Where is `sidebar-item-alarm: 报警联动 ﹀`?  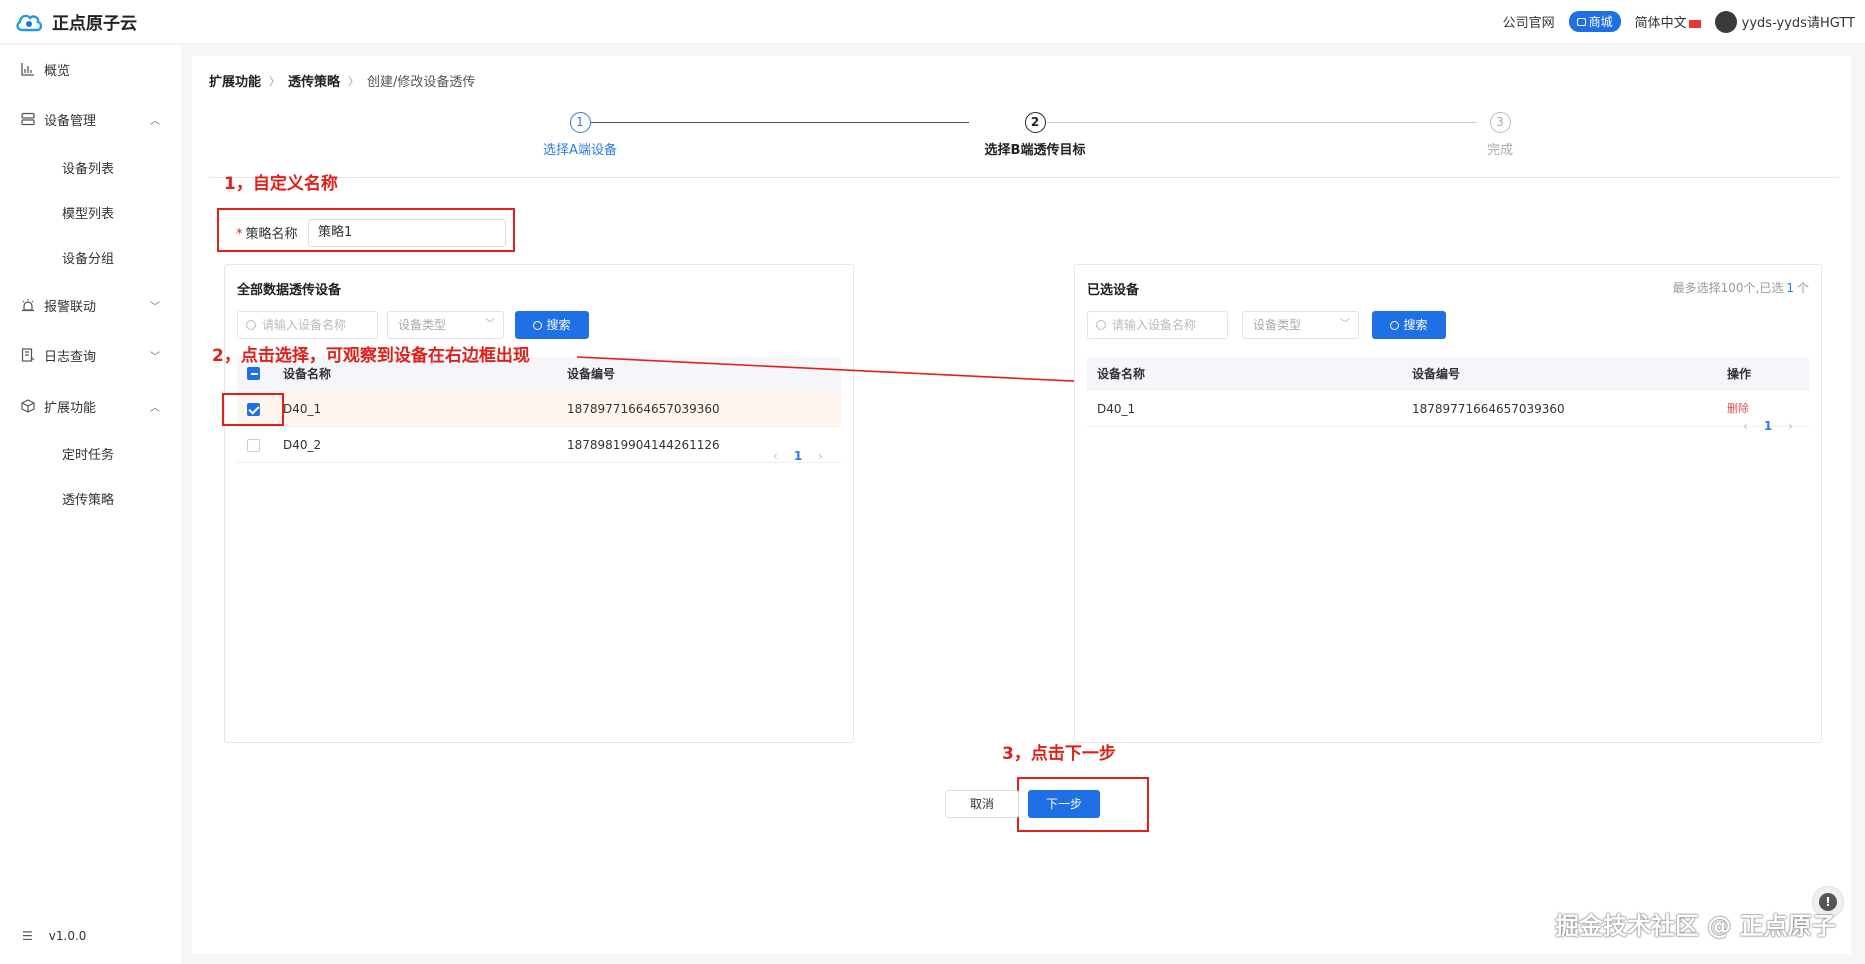
sidebar-item-alarm: 报警联动 ﹀ is located at coordinates (90, 305).